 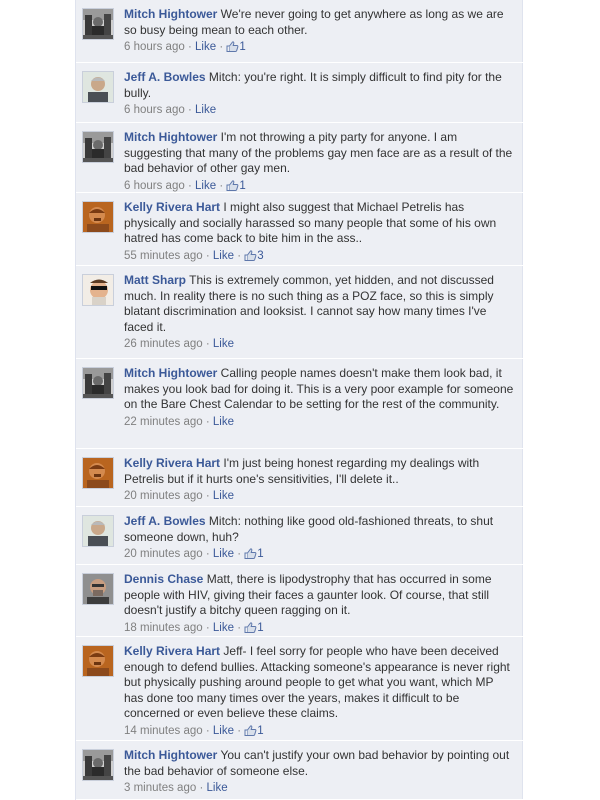 I want to click on comment-timestamp: 18 minutes ago, so click(x=163, y=628).